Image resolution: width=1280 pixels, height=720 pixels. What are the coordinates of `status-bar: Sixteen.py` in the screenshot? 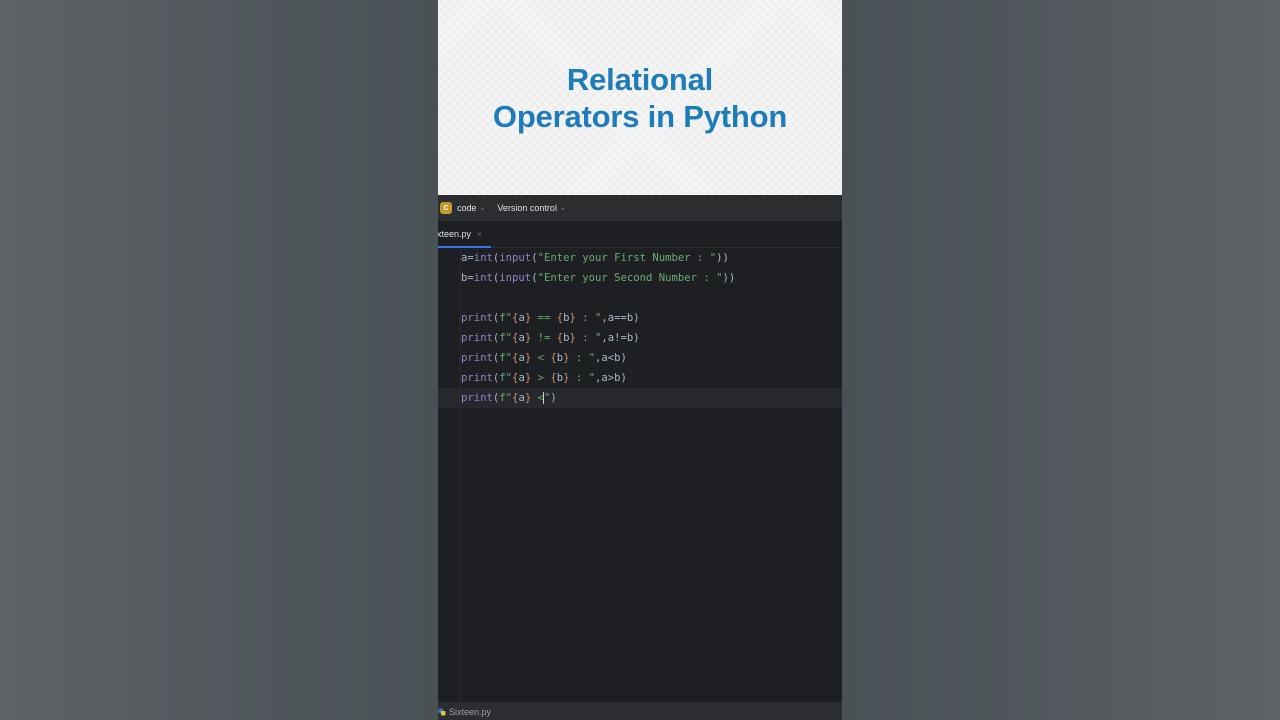 It's located at (640, 710).